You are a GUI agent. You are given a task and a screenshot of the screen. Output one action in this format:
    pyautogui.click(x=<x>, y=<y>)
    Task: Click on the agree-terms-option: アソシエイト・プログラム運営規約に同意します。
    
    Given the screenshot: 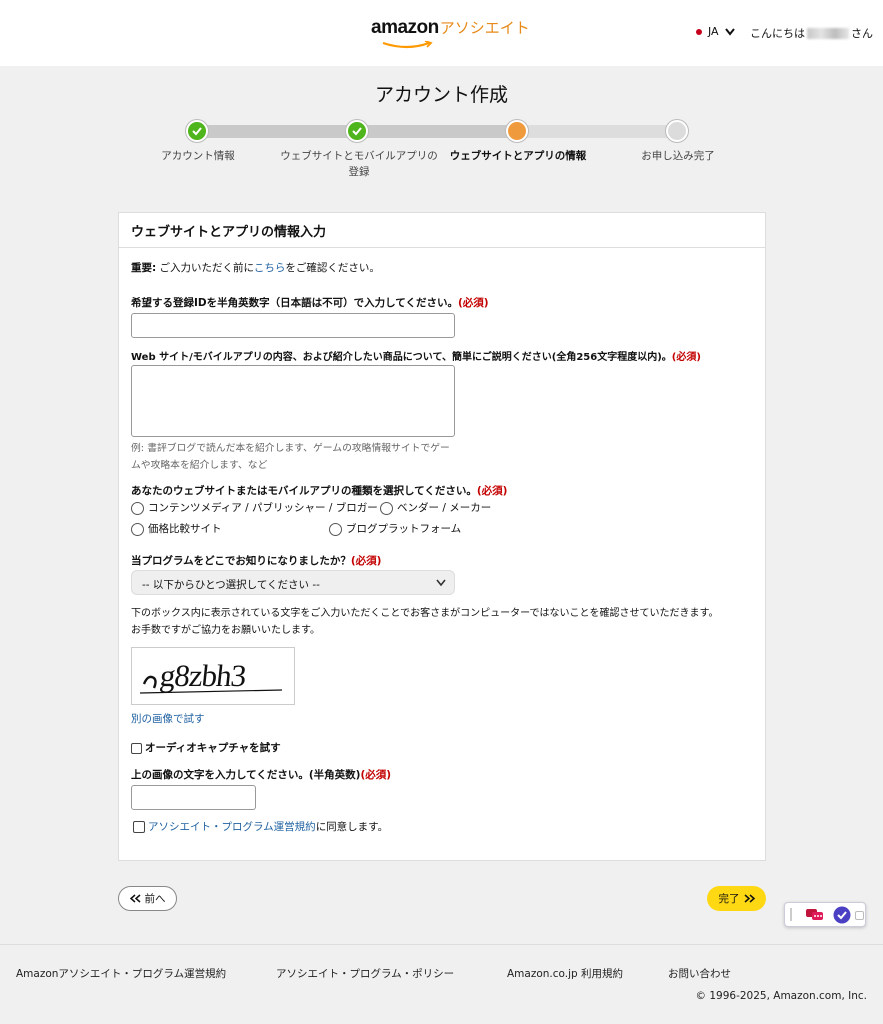 What is the action you would take?
    pyautogui.click(x=260, y=826)
    